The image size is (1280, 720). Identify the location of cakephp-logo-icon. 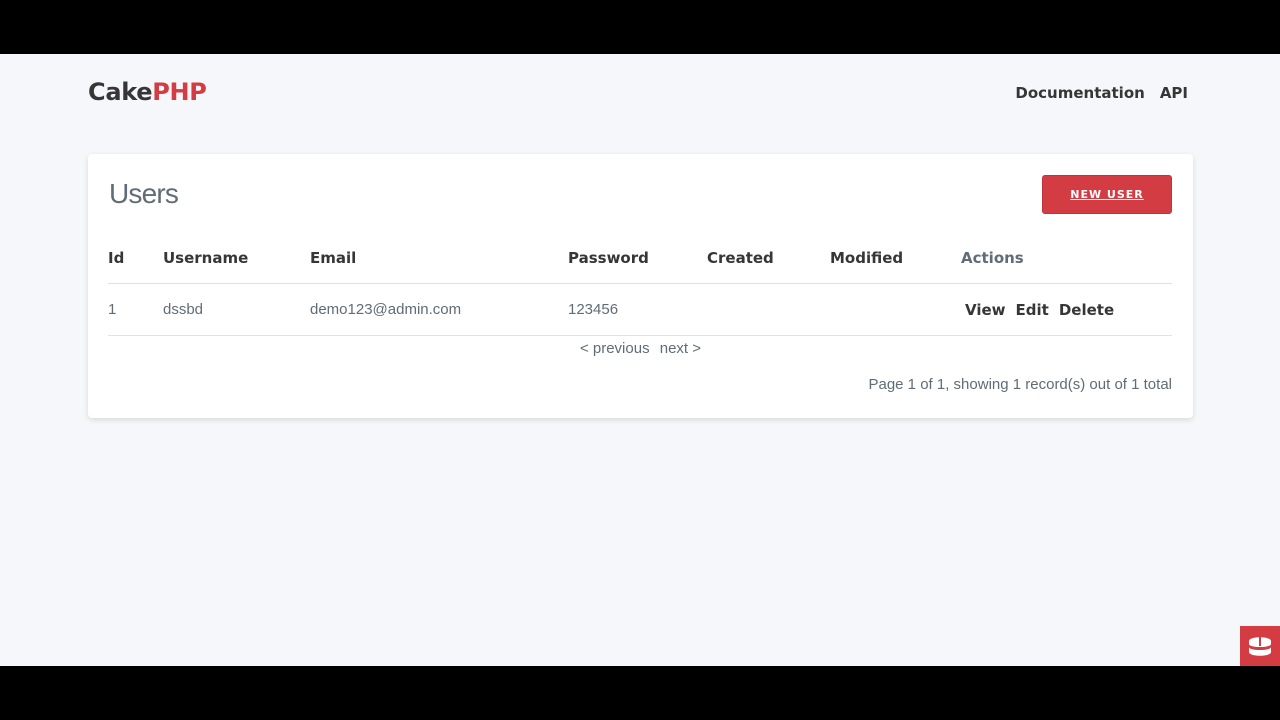
(1260, 646).